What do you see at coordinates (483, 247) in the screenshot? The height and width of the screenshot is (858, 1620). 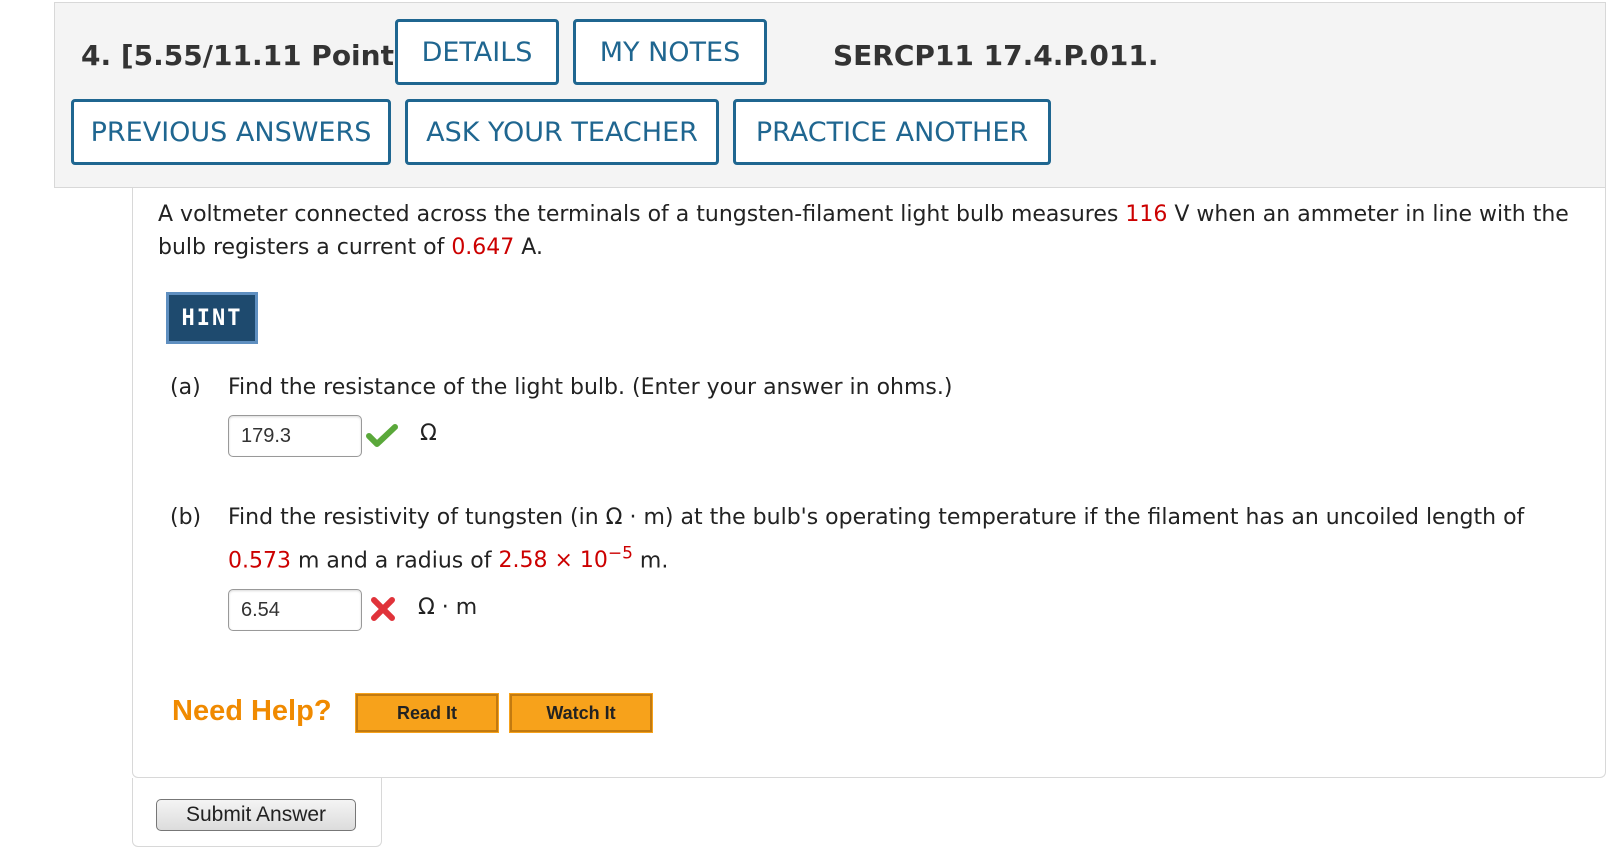 I see `current-value: 0.647` at bounding box center [483, 247].